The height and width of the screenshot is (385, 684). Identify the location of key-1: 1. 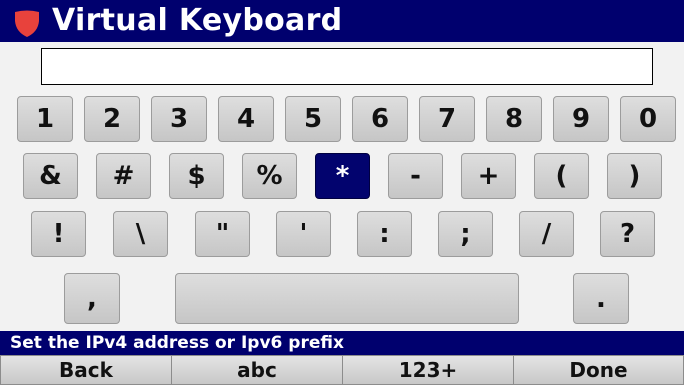
(45, 119).